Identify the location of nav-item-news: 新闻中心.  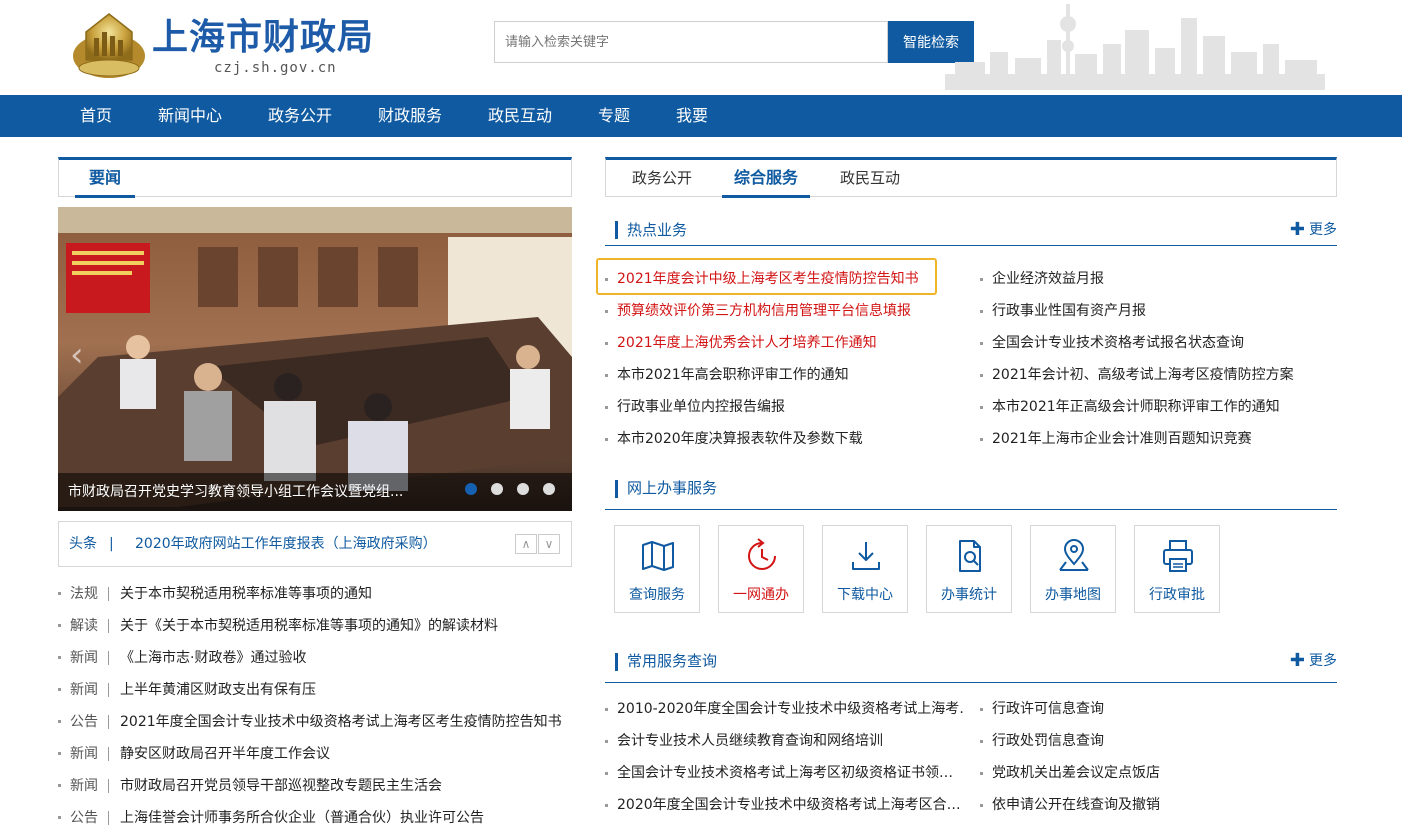
(190, 116).